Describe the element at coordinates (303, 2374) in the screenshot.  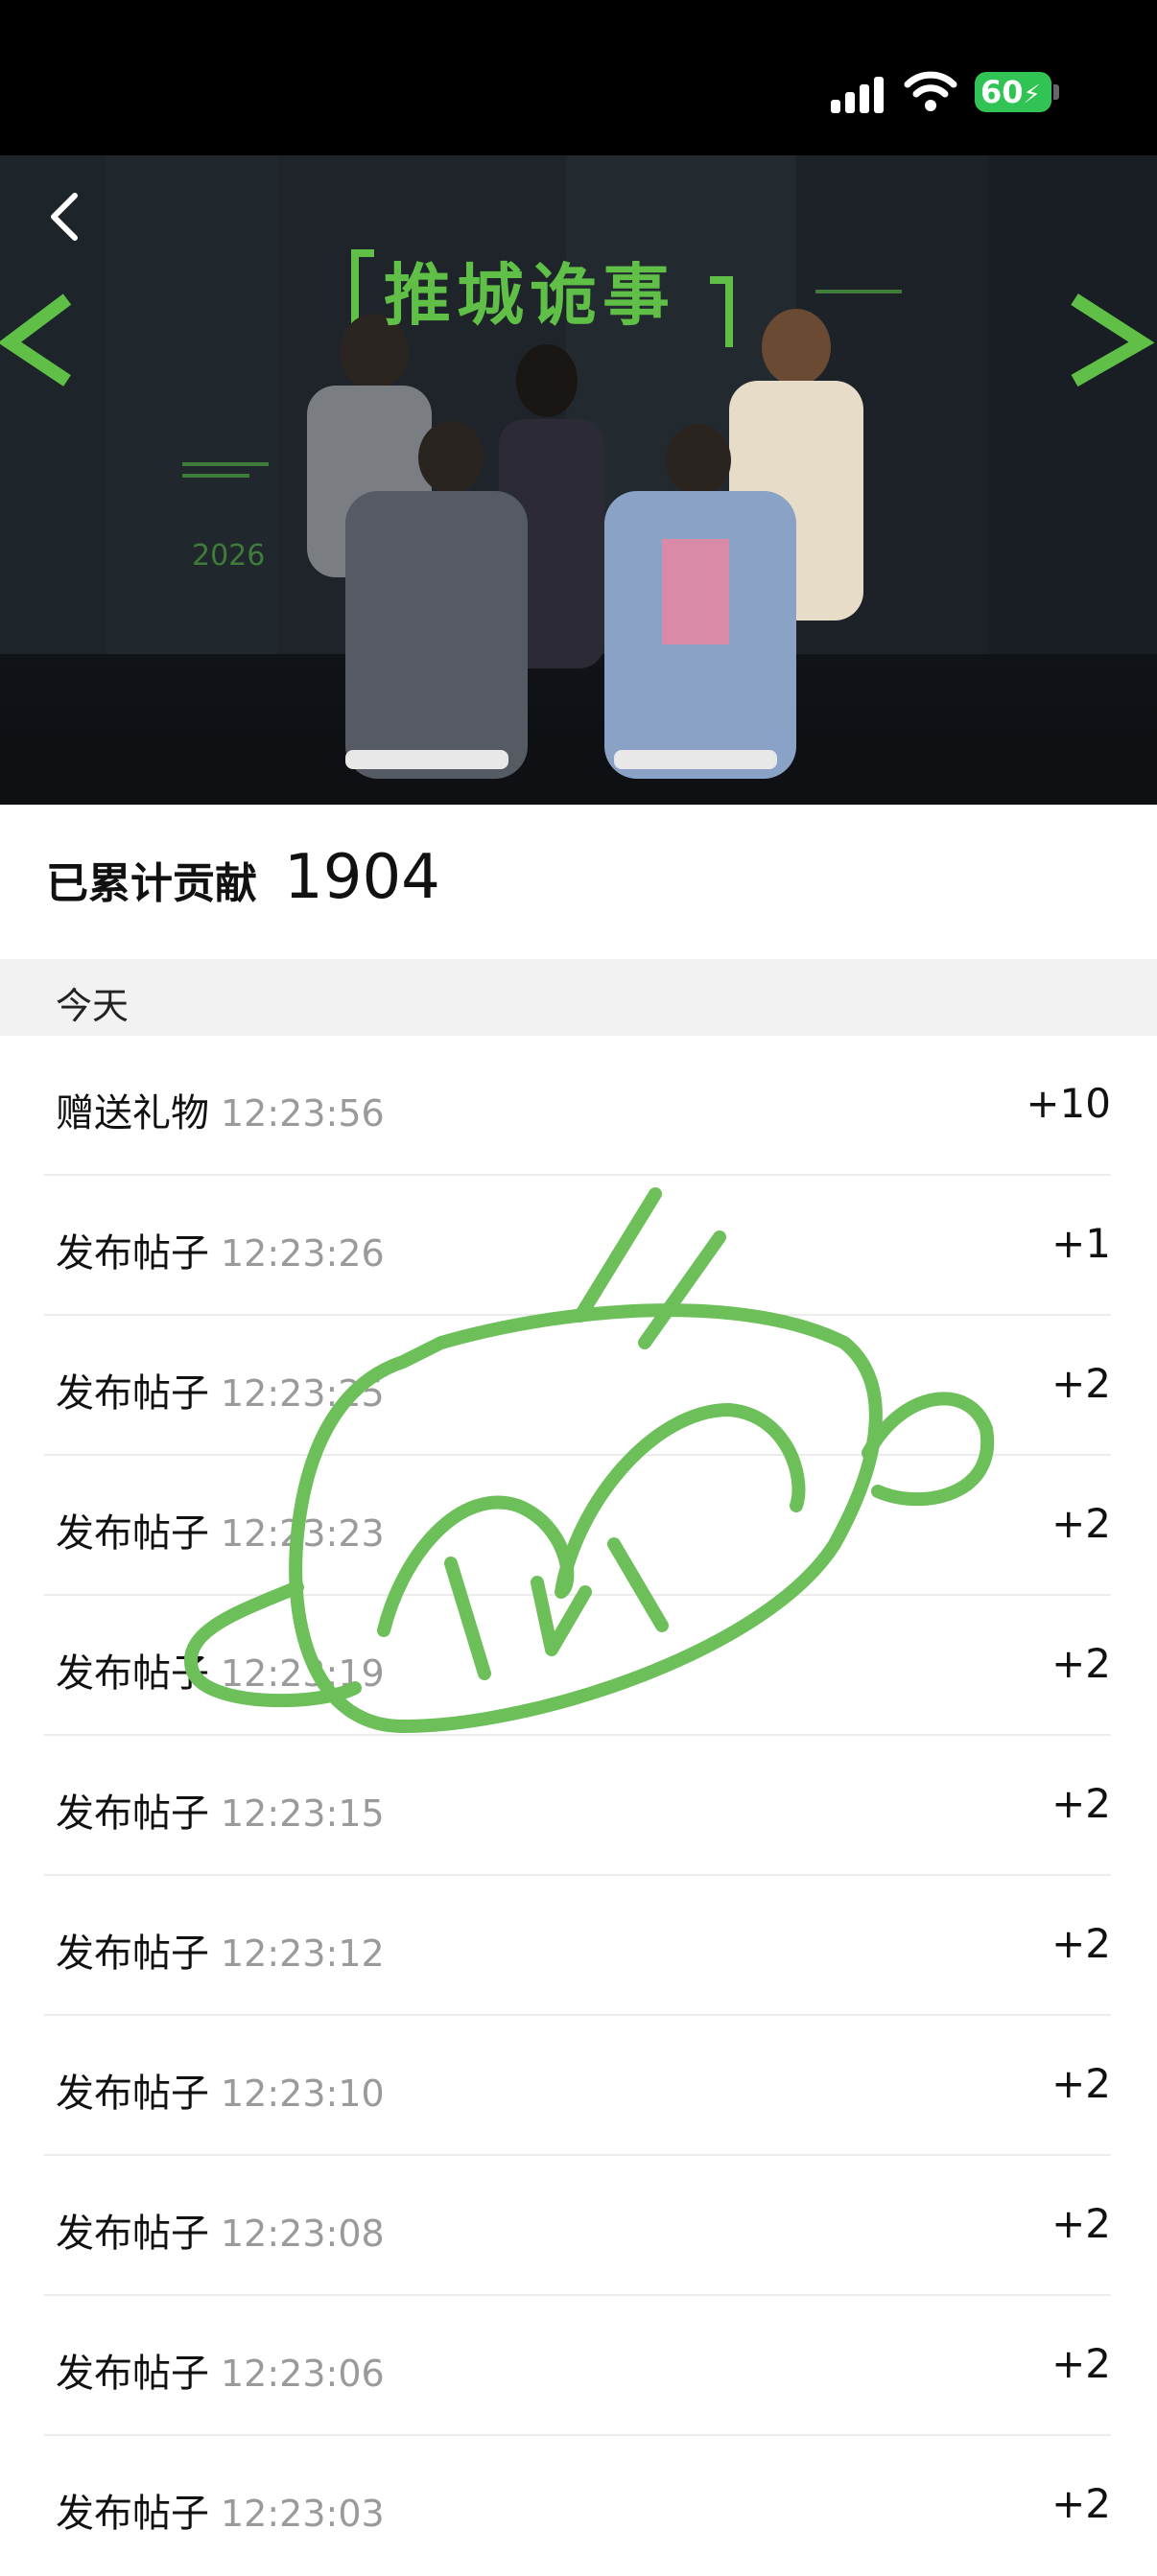
I see `record-time: 12:23:06` at that location.